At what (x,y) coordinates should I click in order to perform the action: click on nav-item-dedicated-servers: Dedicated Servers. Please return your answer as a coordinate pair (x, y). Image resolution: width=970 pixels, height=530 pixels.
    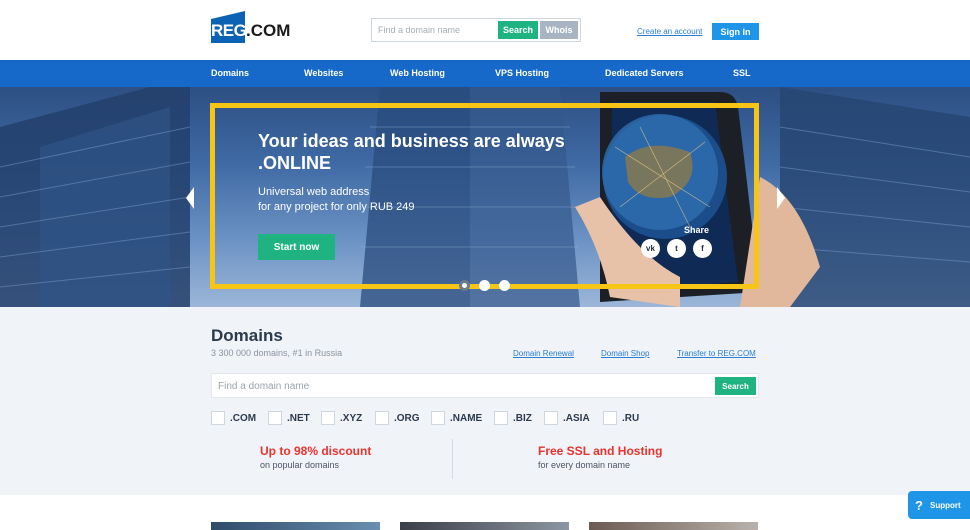
    Looking at the image, I should click on (644, 73).